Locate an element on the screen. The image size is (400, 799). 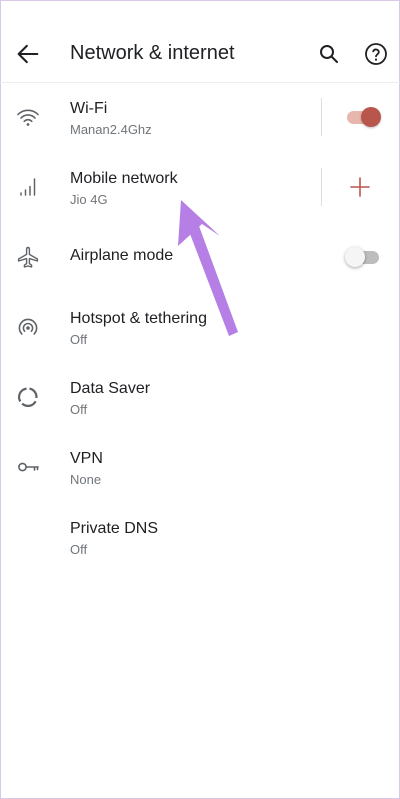
search-icon is located at coordinates (329, 54).